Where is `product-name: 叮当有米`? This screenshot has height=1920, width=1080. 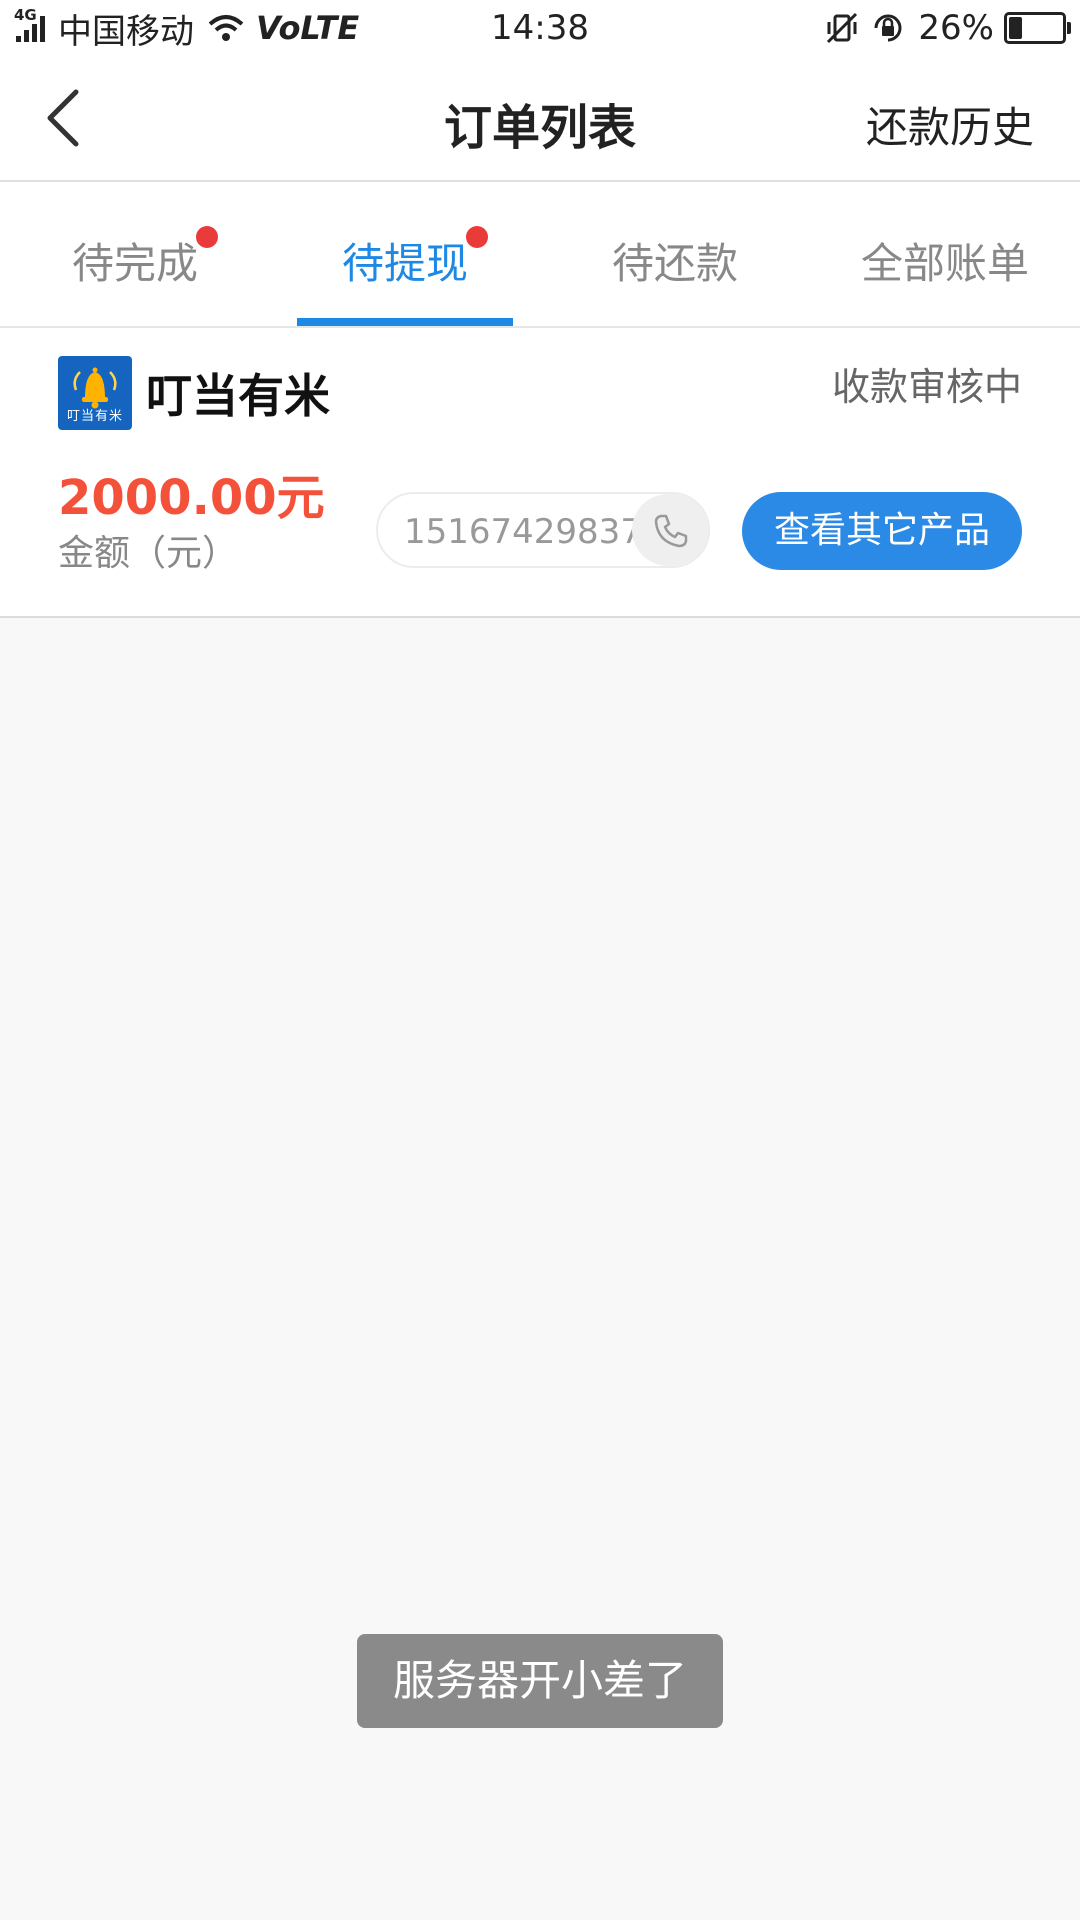
product-name: 叮当有米 is located at coordinates (238, 396).